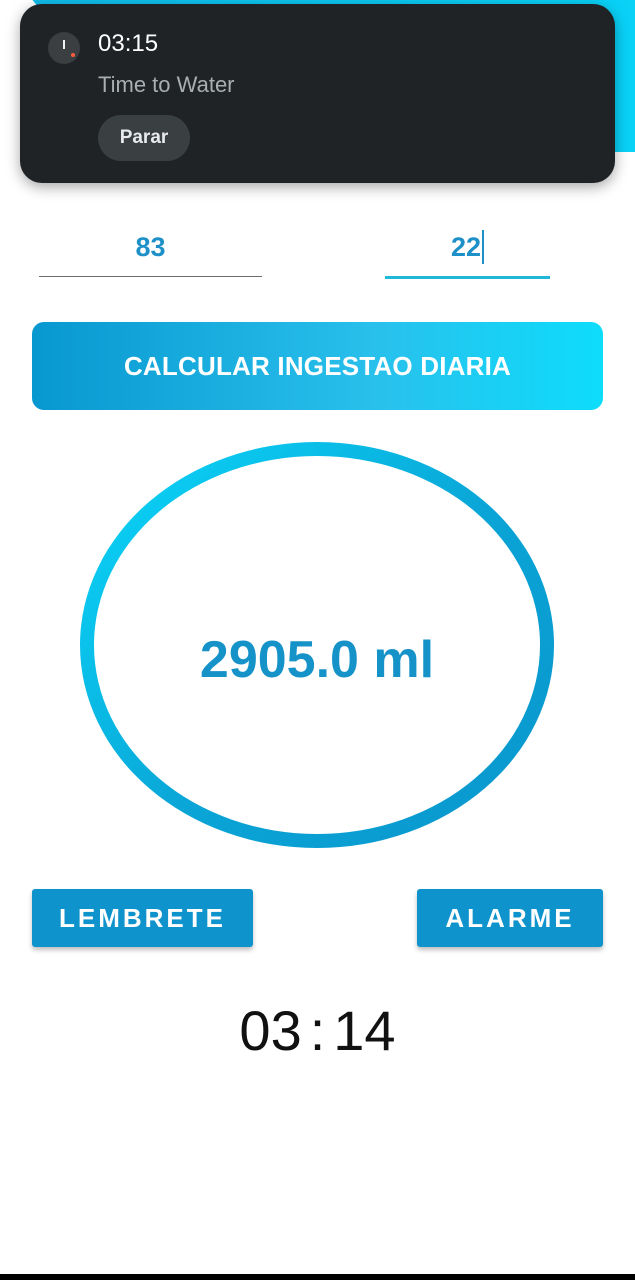 The width and height of the screenshot is (635, 1280). What do you see at coordinates (64, 48) in the screenshot?
I see `timer-icon` at bounding box center [64, 48].